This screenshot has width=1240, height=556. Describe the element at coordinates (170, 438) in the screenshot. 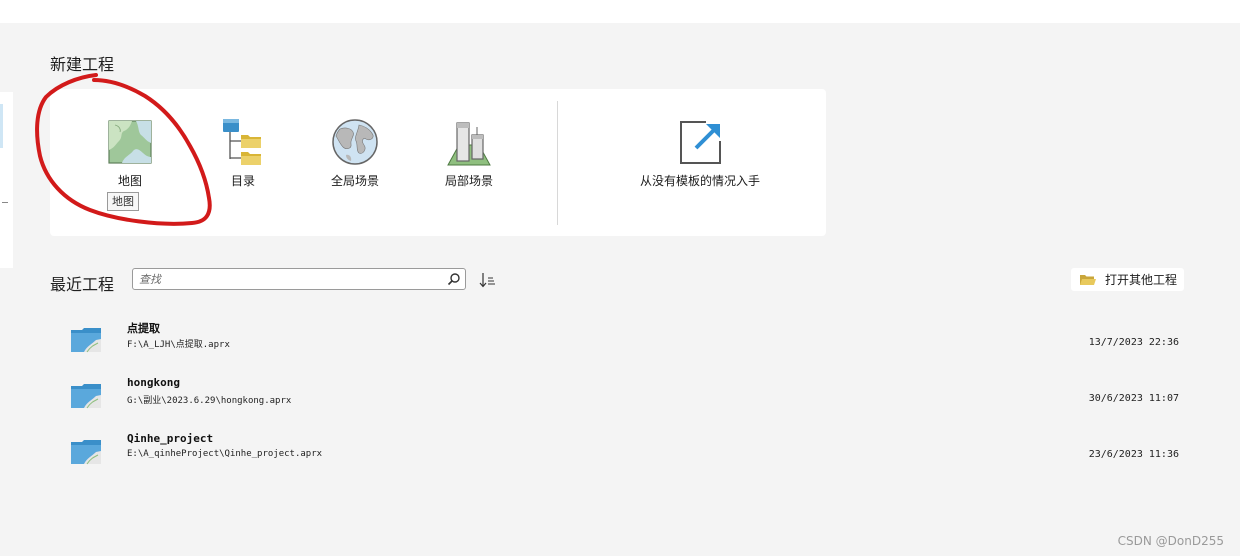

I see `project-name: Qinhe_project` at that location.